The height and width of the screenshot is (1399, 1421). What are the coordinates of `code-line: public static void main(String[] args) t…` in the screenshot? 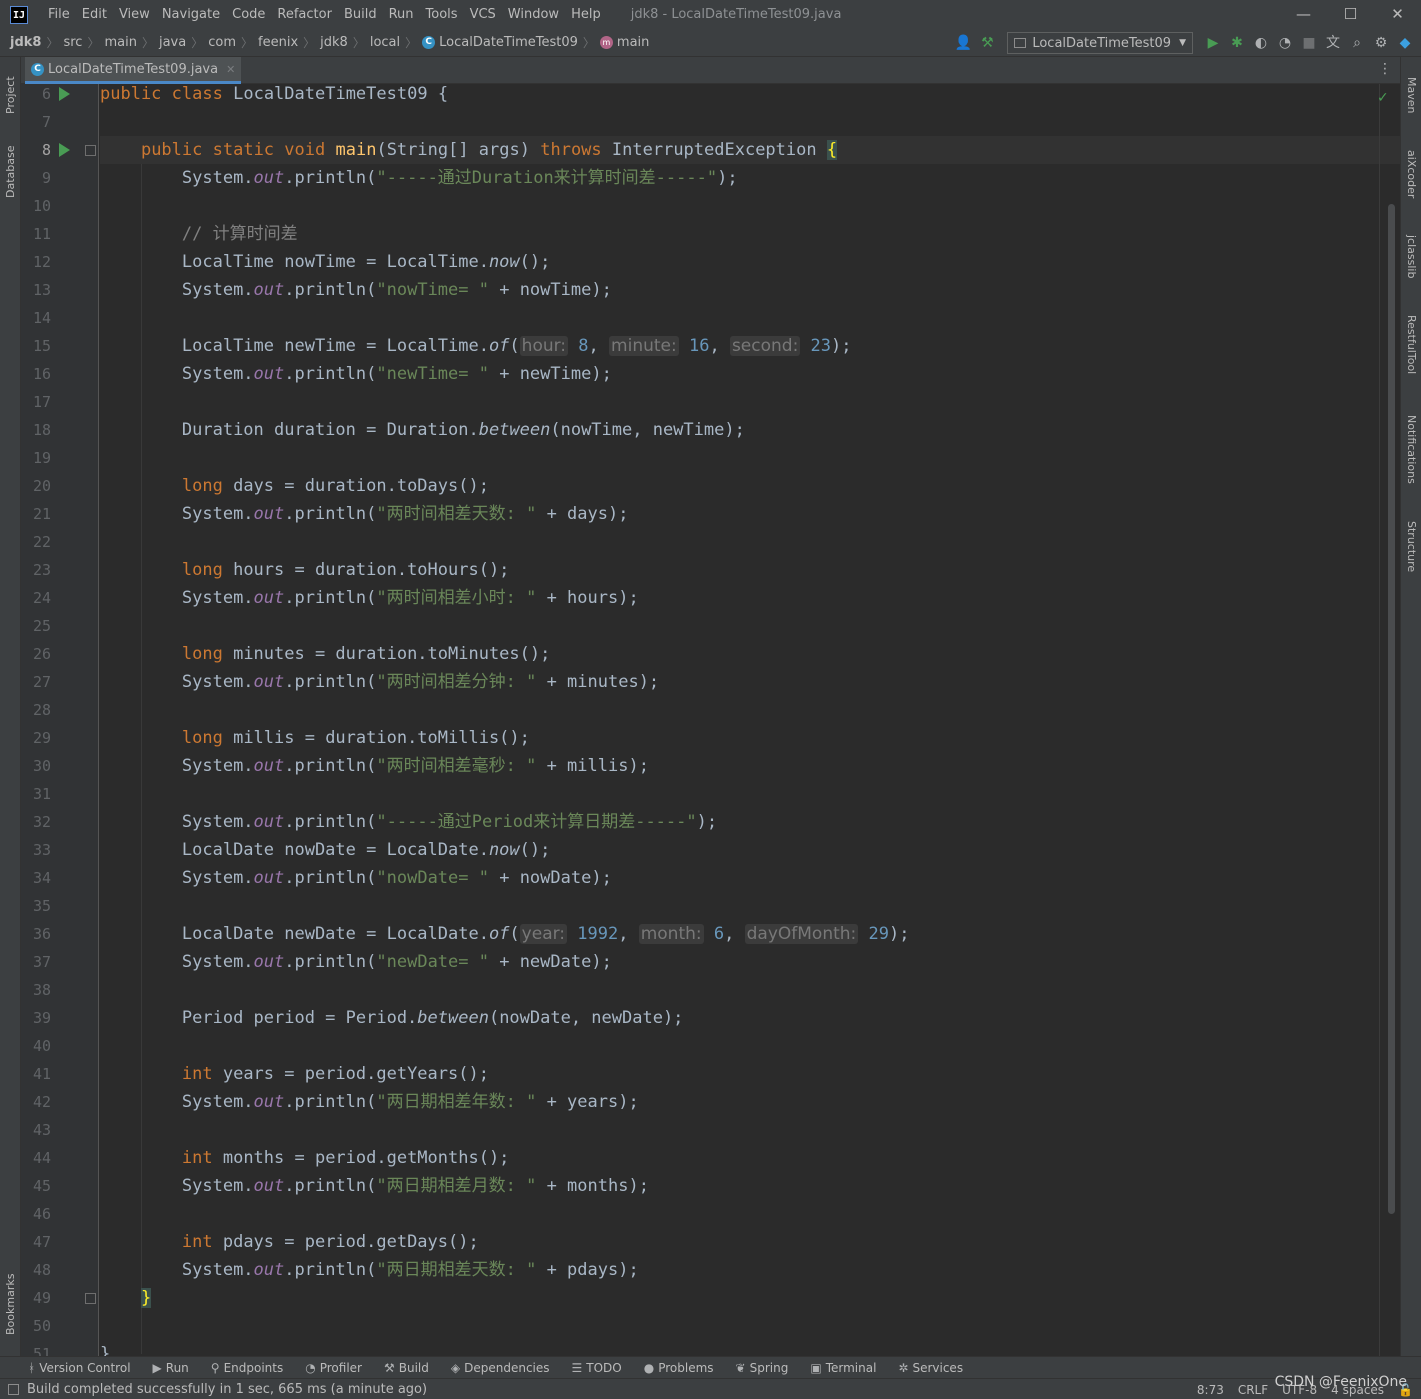 It's located at (750, 150).